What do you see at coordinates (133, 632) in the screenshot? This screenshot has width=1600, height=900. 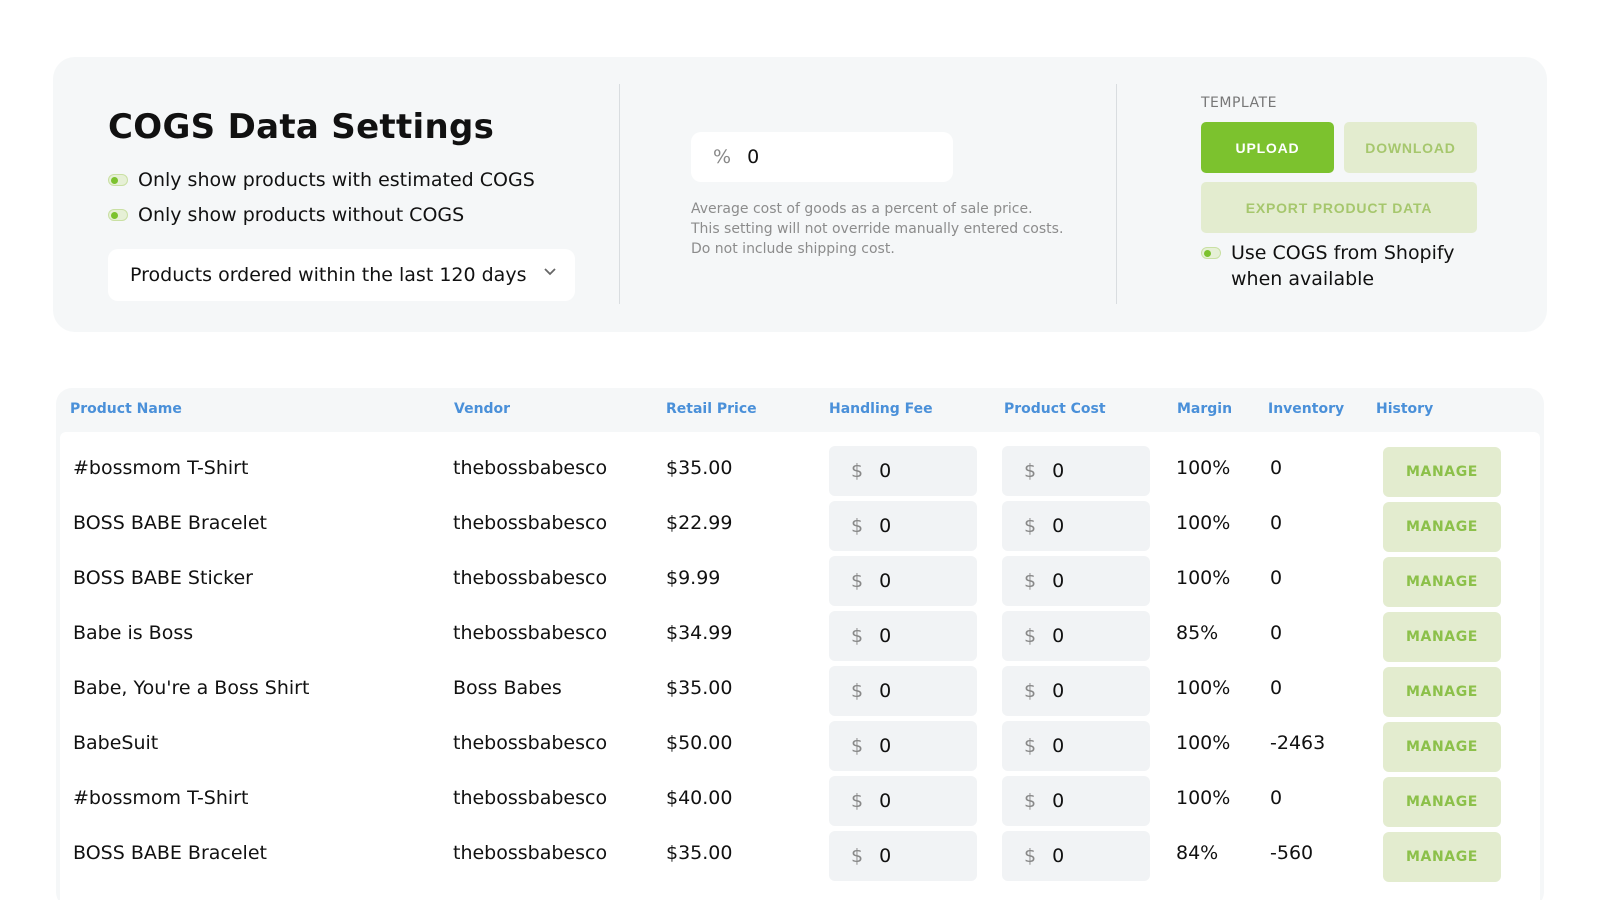 I see `product-name: Babe is Boss` at bounding box center [133, 632].